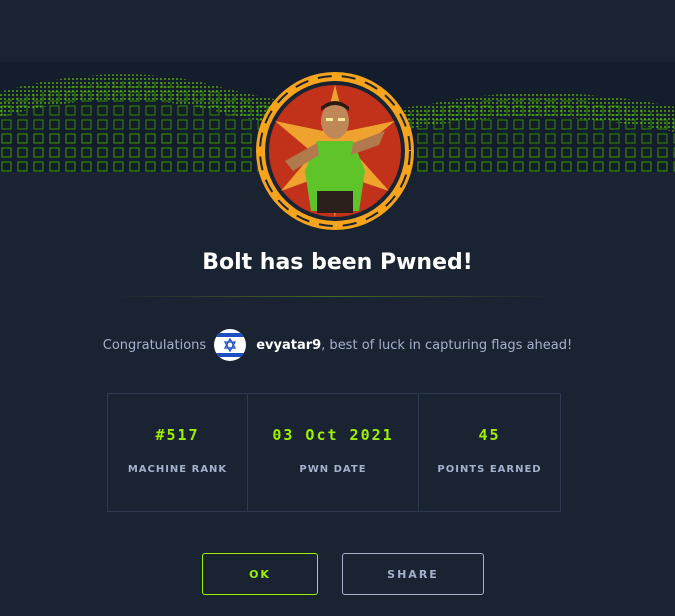 Image resolution: width=675 pixels, height=616 pixels. What do you see at coordinates (333, 469) in the screenshot?
I see `stat-label: PWN DATE` at bounding box center [333, 469].